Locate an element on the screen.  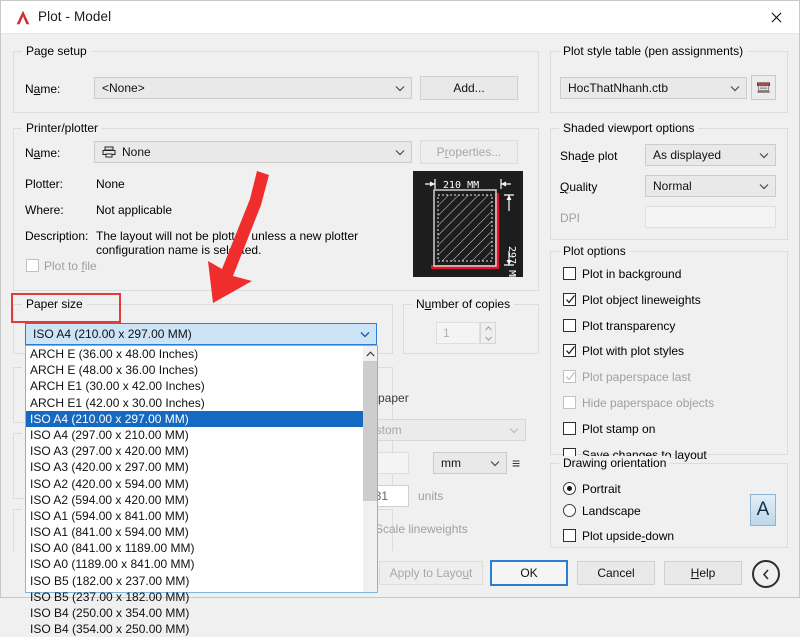
paper-size-option: ISO A4 (297.00 x 210.00 MM) is located at coordinates (194, 435).